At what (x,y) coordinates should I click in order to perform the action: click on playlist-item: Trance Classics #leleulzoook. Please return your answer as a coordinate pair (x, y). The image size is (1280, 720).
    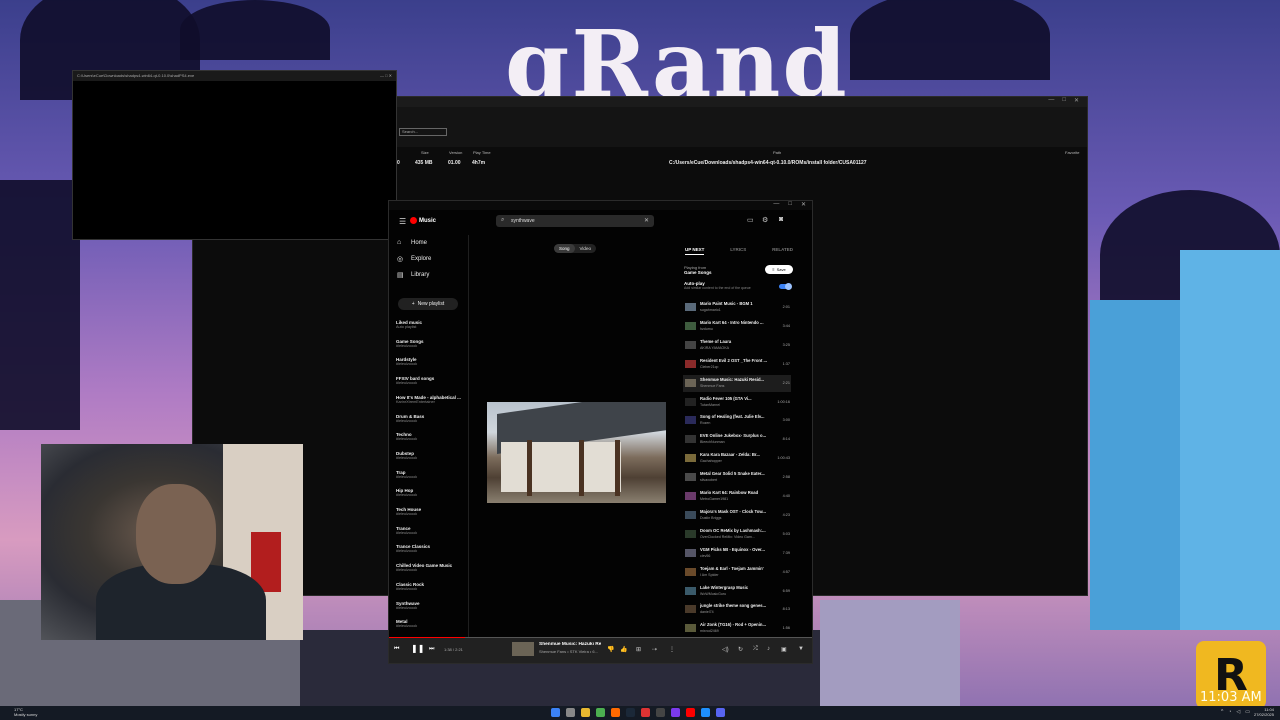
    Looking at the image, I should click on (431, 548).